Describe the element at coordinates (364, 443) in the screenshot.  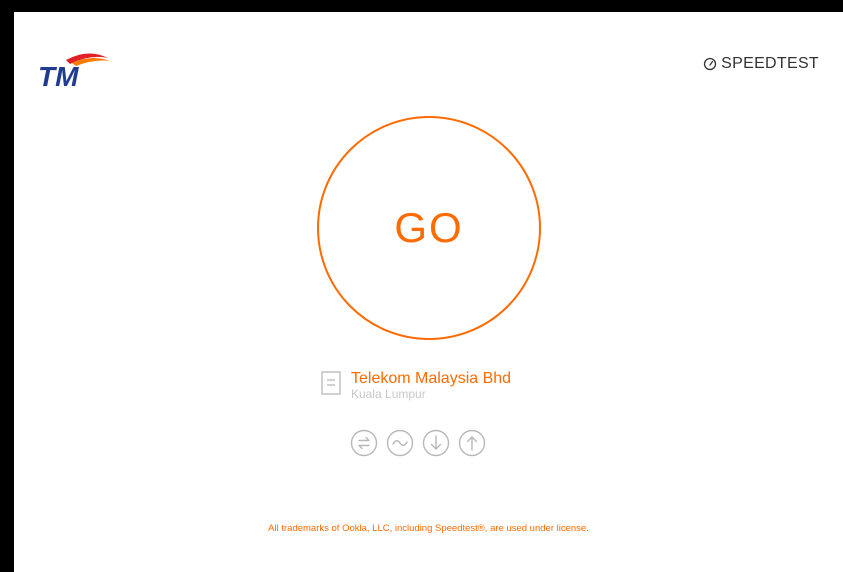
I see `ping-icon` at that location.